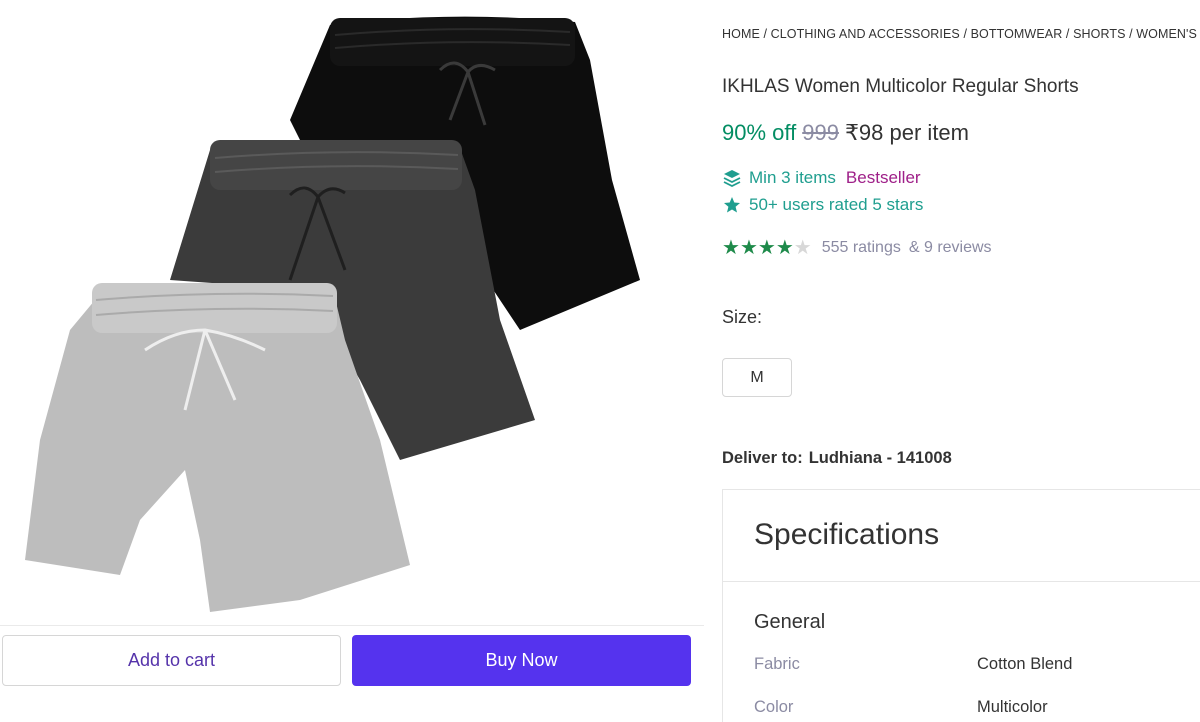  I want to click on breadcrumb-bottomwear: BOTTOMWEAR, so click(1017, 34).